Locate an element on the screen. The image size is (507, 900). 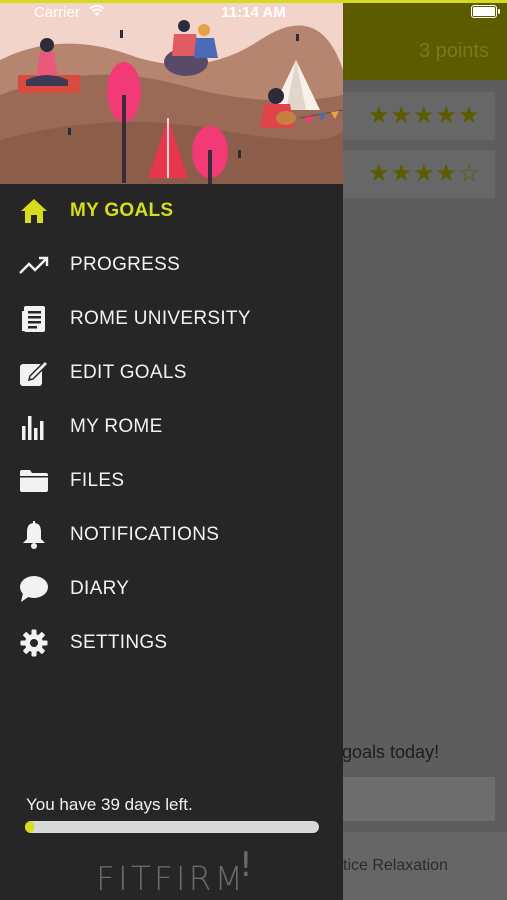
rating-stars: ★★★★★ is located at coordinates (424, 115).